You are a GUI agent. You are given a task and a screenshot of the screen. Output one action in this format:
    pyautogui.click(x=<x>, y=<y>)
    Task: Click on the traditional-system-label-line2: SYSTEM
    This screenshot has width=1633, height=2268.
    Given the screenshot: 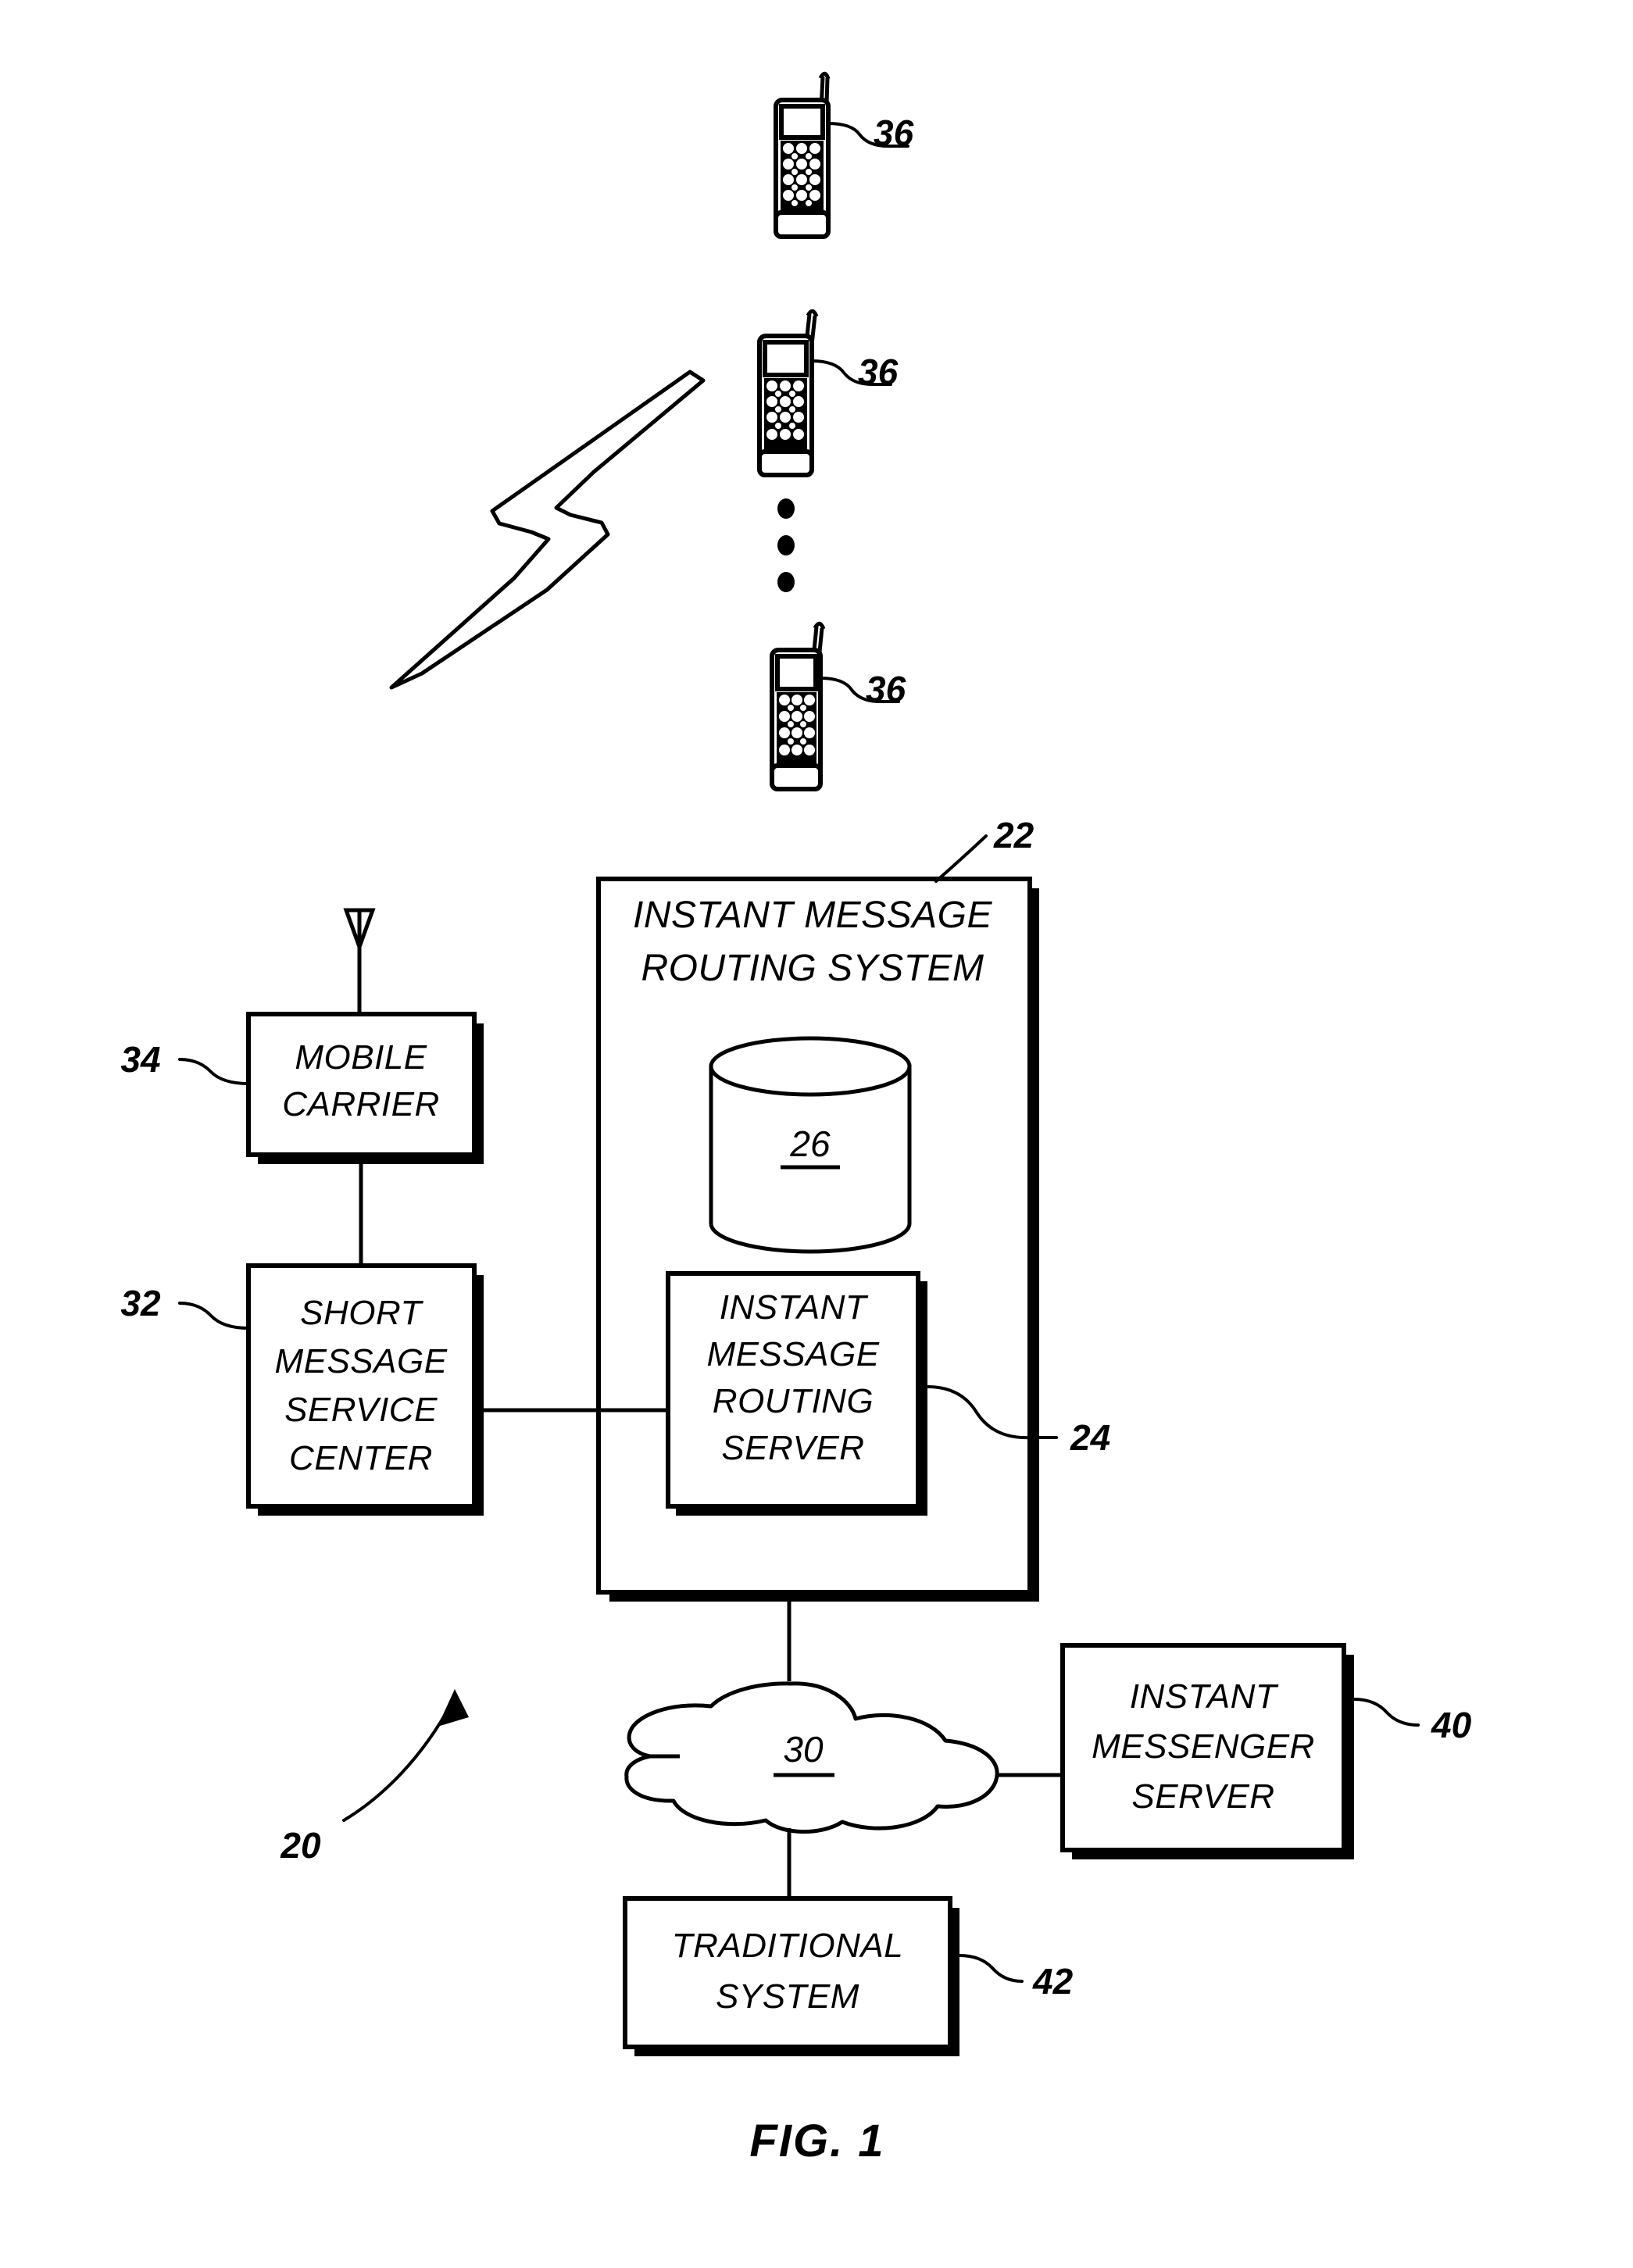 What is the action you would take?
    pyautogui.click(x=787, y=1996)
    